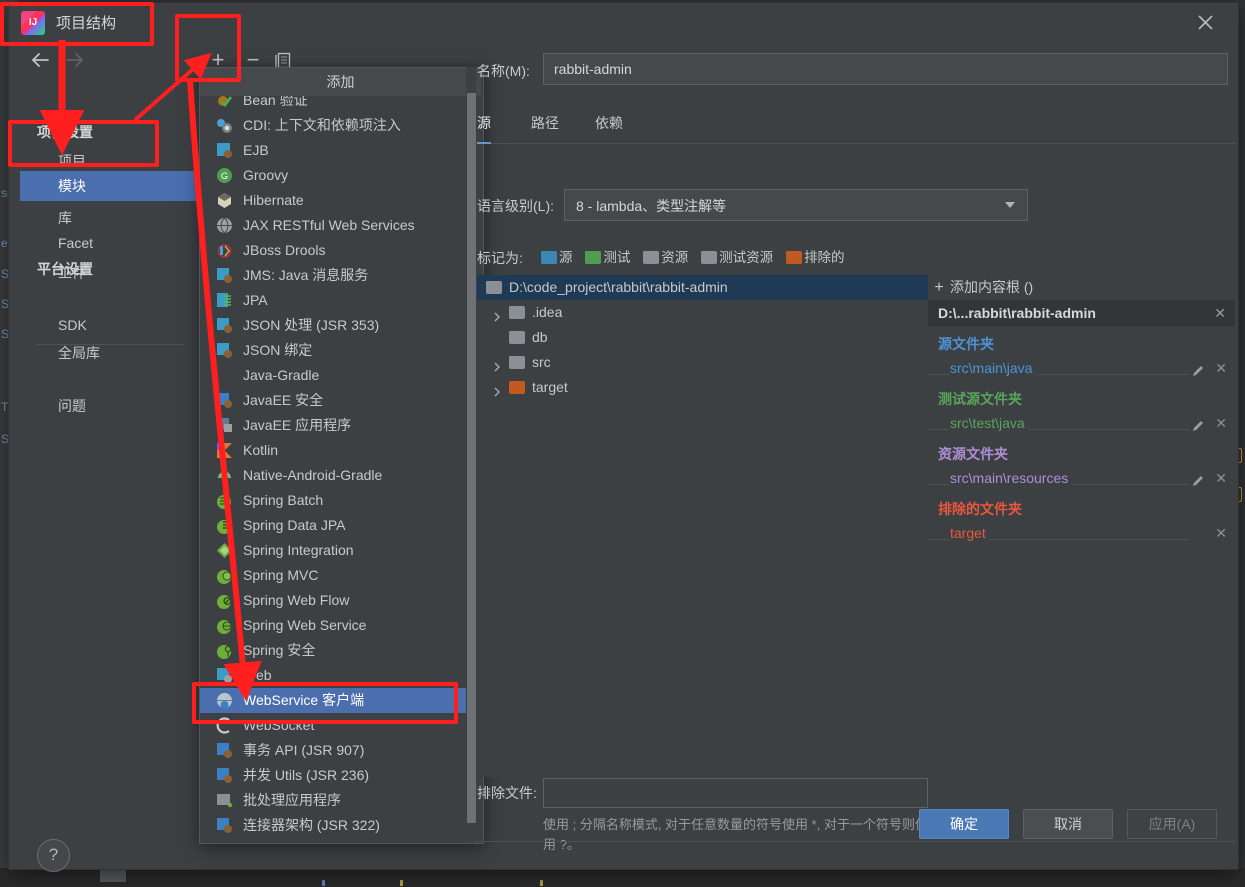  What do you see at coordinates (333, 350) in the screenshot?
I see `menu-item-json-binding: JSON 绑定` at bounding box center [333, 350].